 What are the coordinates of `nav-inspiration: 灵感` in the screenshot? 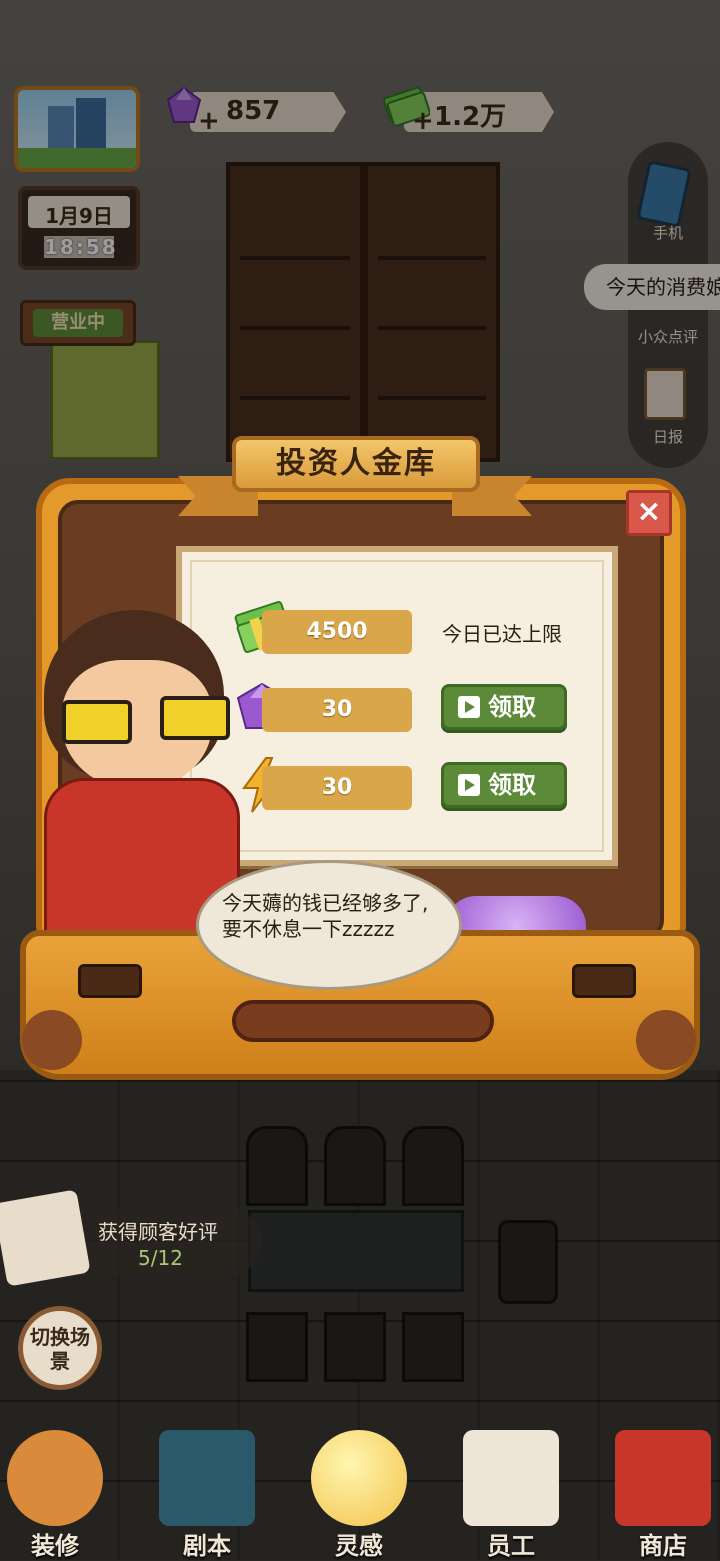 It's located at (359, 1495).